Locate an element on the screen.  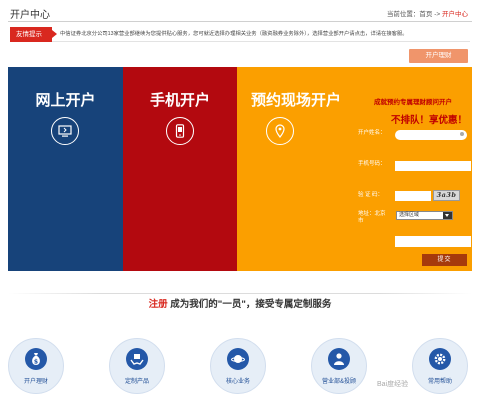
area-select: 选择区域 is located at coordinates (424, 215).